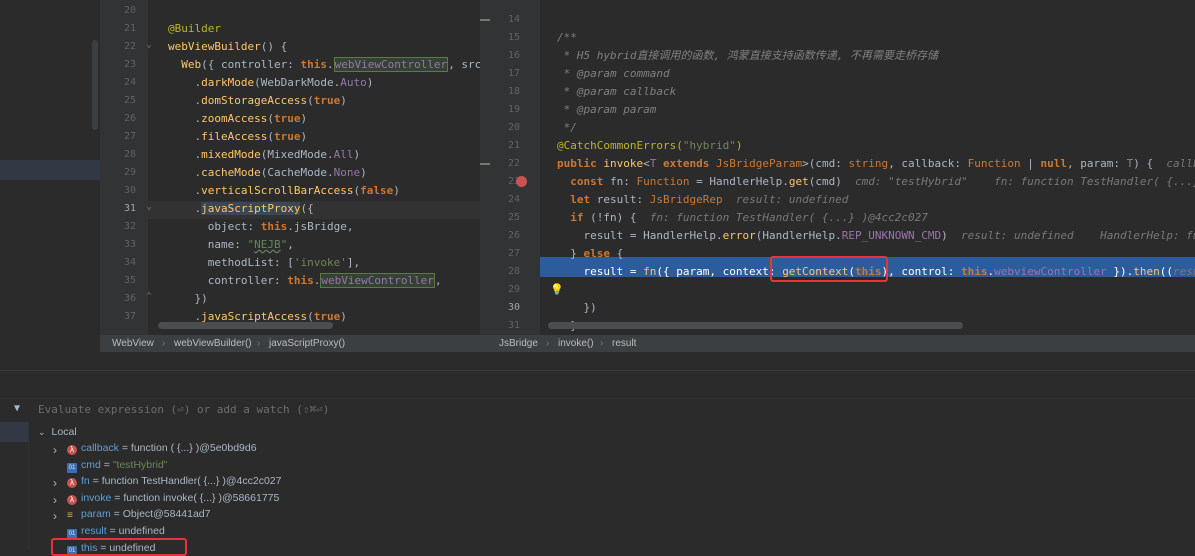 This screenshot has width=1195, height=556. I want to click on variable-value: "testHybrid", so click(140, 464).